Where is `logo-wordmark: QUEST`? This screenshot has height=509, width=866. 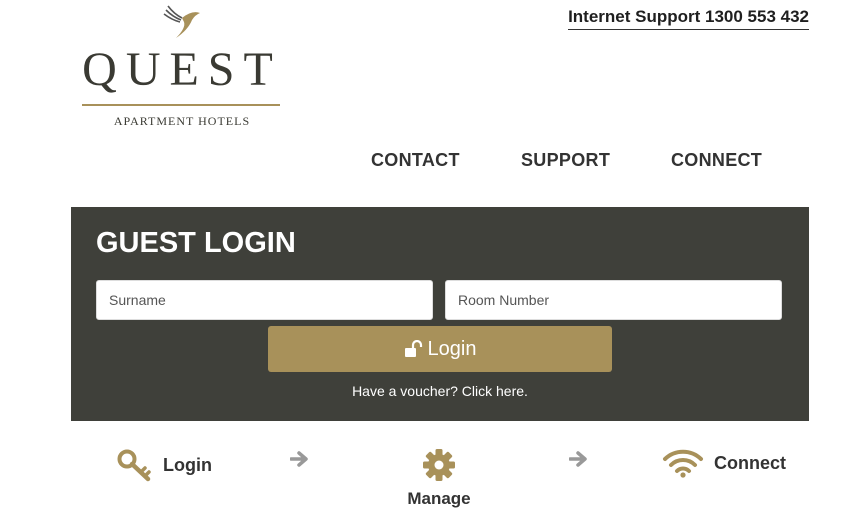
logo-wordmark: QUEST is located at coordinates (182, 69).